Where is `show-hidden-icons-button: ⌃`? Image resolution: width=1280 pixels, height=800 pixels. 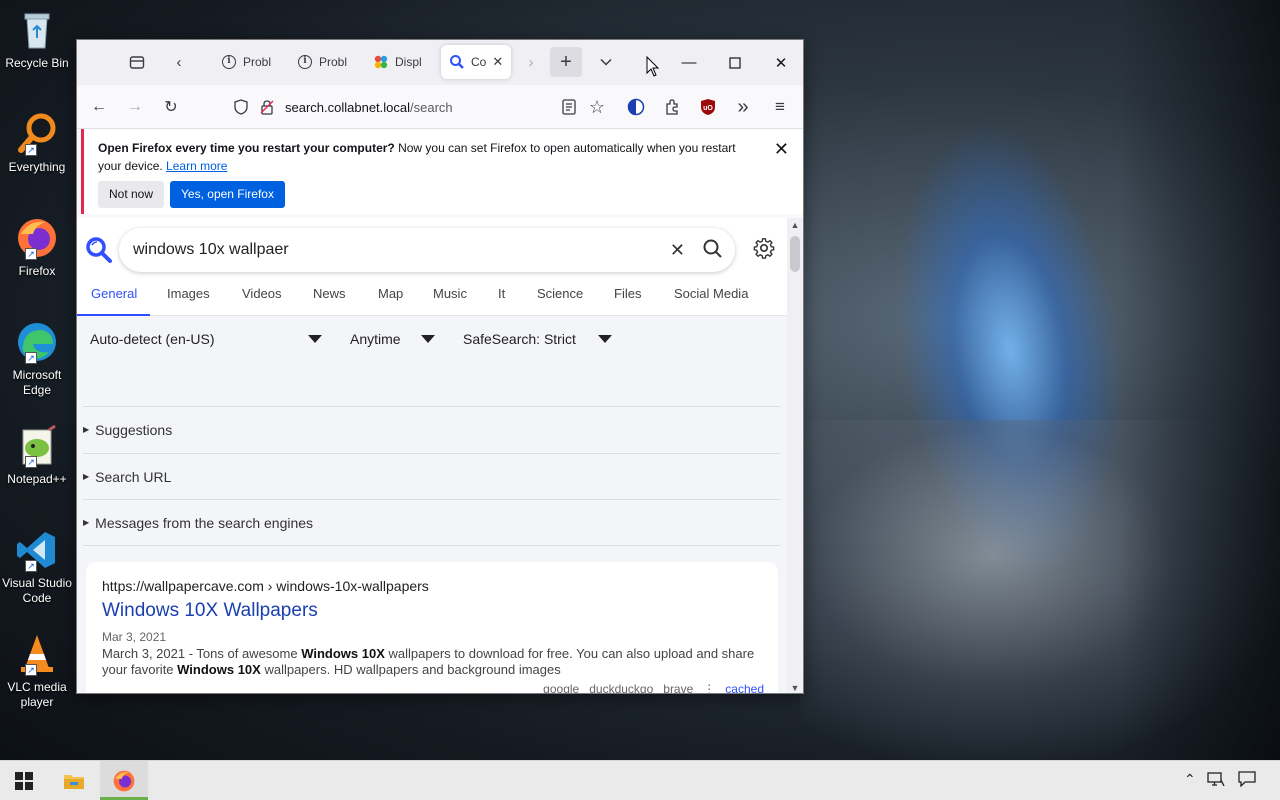
show-hidden-icons-button: ⌃ is located at coordinates (1190, 779).